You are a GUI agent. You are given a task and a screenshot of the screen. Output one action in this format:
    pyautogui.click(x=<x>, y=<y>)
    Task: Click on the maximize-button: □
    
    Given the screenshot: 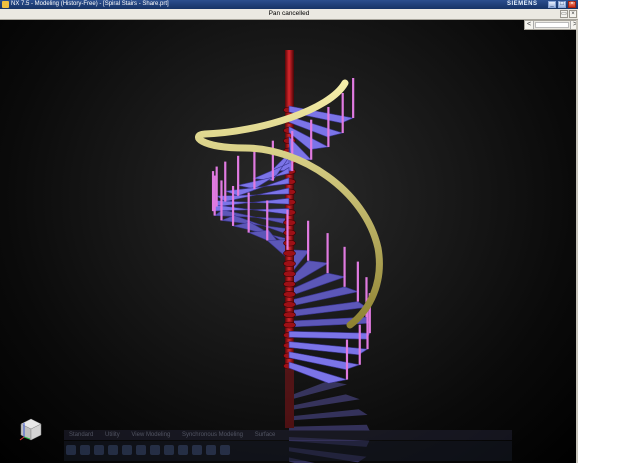 What is the action you would take?
    pyautogui.click(x=562, y=4)
    